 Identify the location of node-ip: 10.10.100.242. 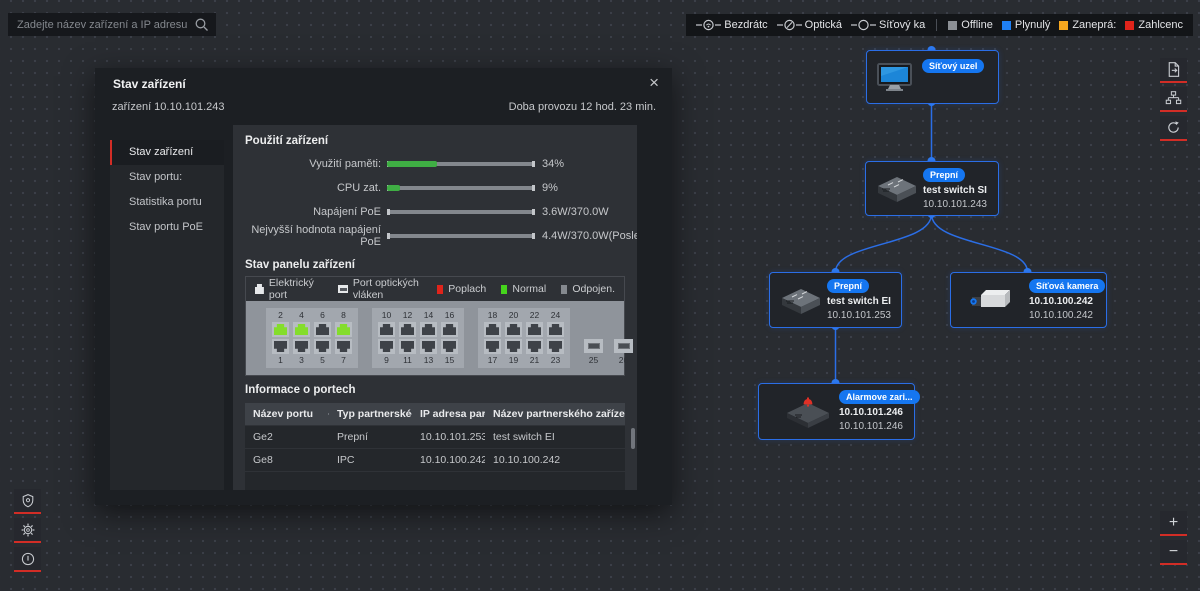
(1061, 315).